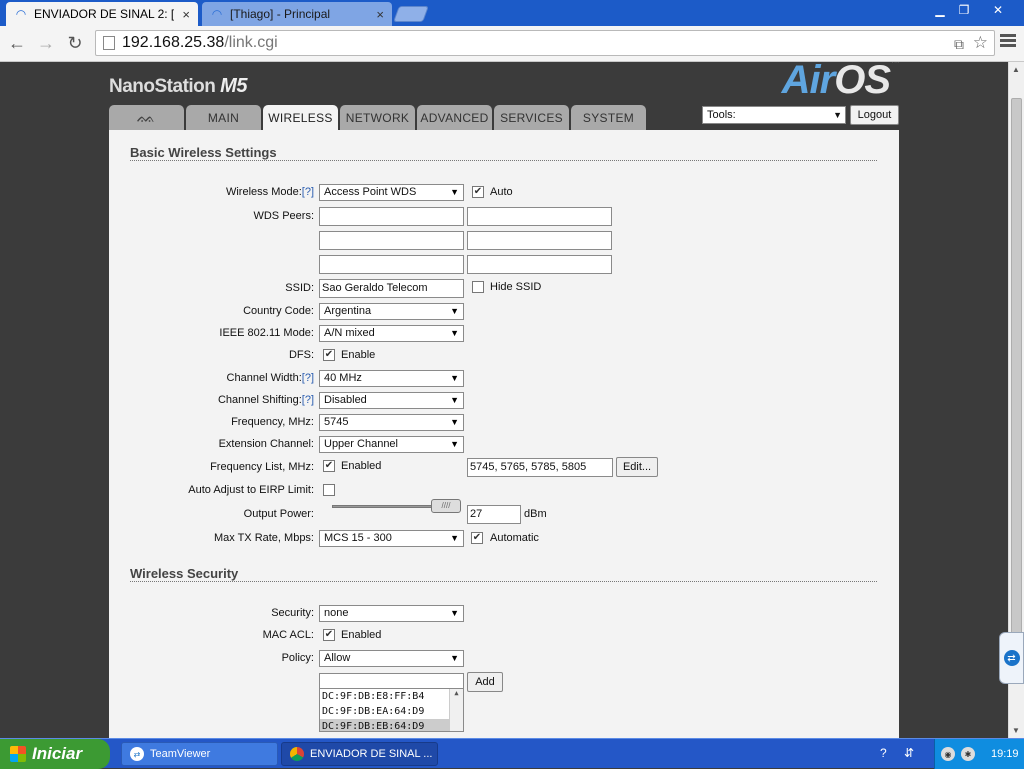 The width and height of the screenshot is (1024, 769). Describe the element at coordinates (217, 14) in the screenshot. I see `wifi-icon: ◠` at that location.